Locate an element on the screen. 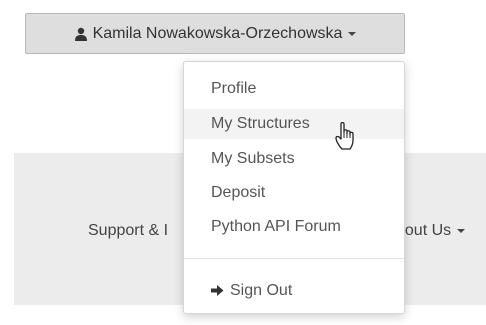  menu-item-my-subsets: My Subsets is located at coordinates (294, 159).